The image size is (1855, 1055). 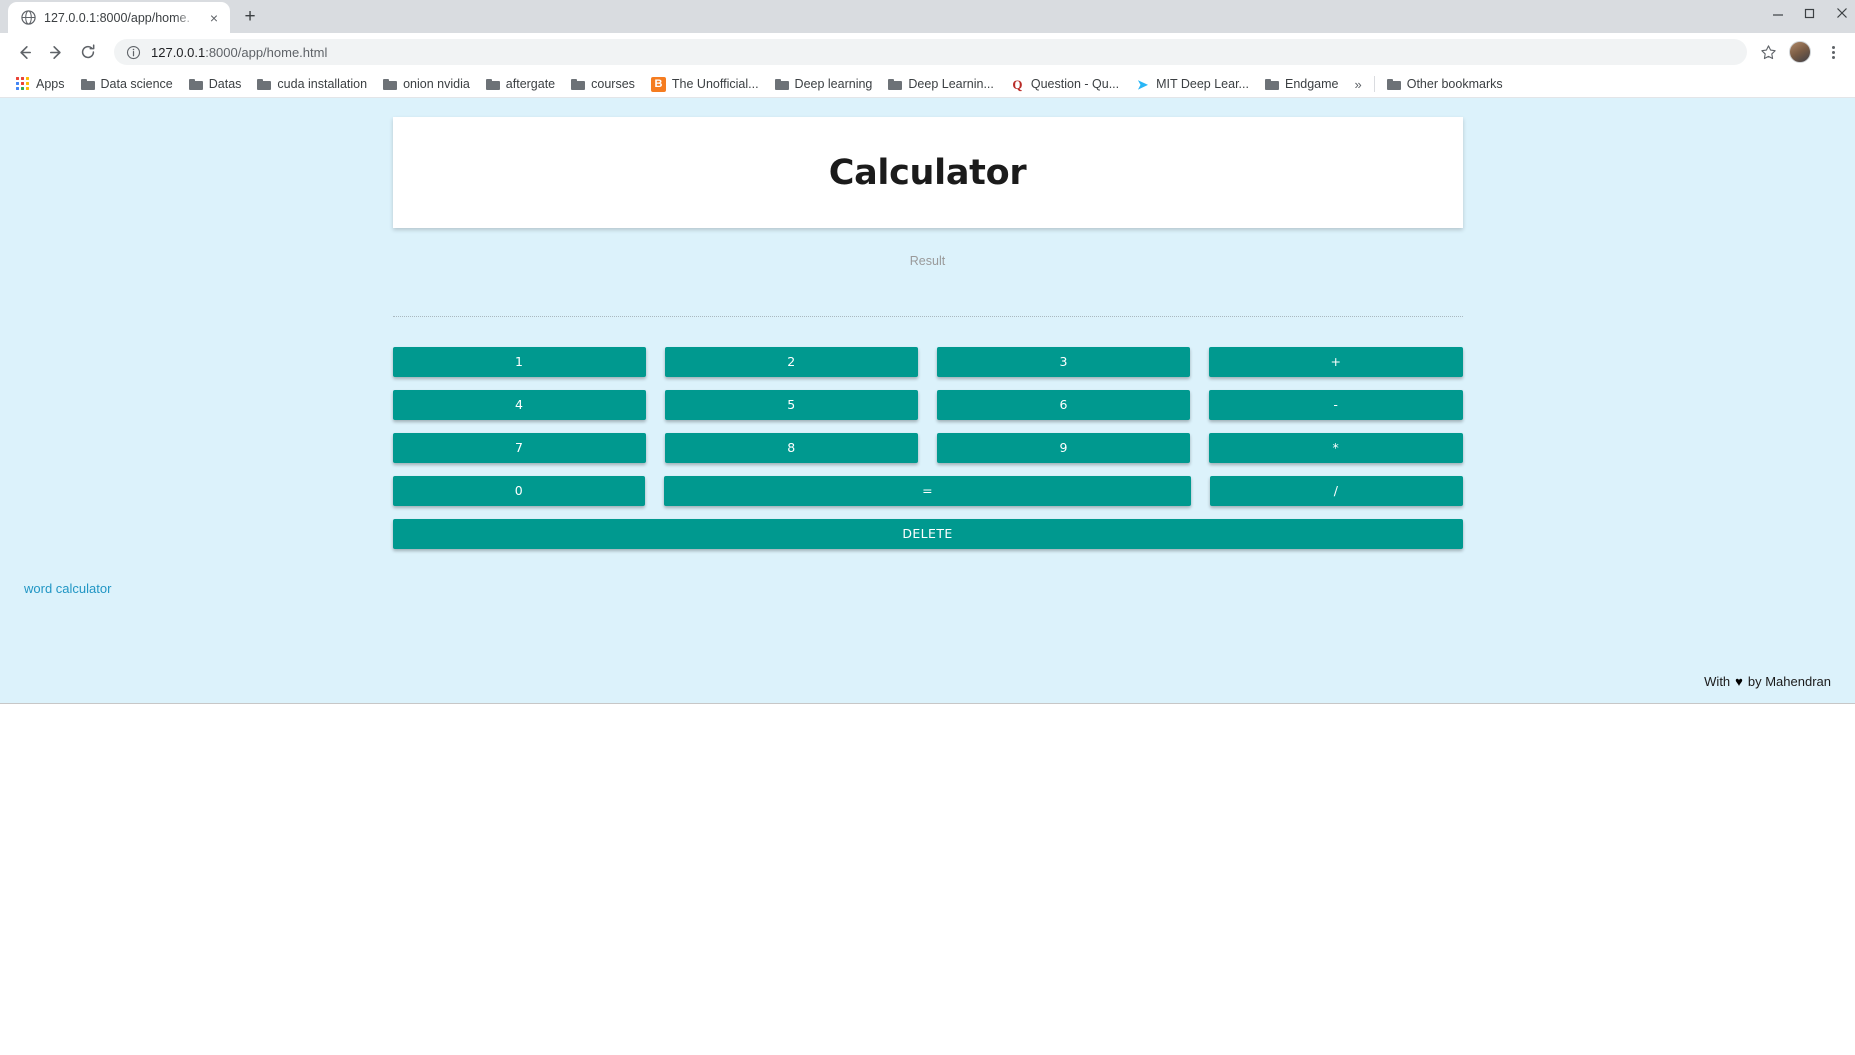 What do you see at coordinates (791, 362) in the screenshot?
I see `key-2: 2` at bounding box center [791, 362].